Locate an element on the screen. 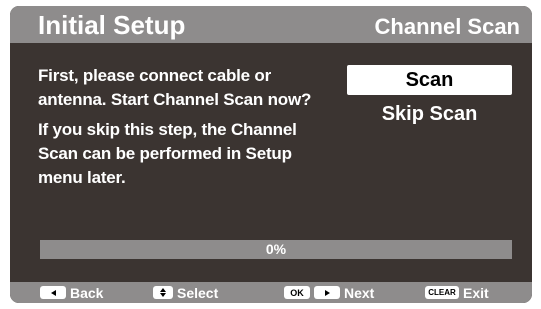  footer-bar: Back Select OK Next CLEAR Exit is located at coordinates (271, 292).